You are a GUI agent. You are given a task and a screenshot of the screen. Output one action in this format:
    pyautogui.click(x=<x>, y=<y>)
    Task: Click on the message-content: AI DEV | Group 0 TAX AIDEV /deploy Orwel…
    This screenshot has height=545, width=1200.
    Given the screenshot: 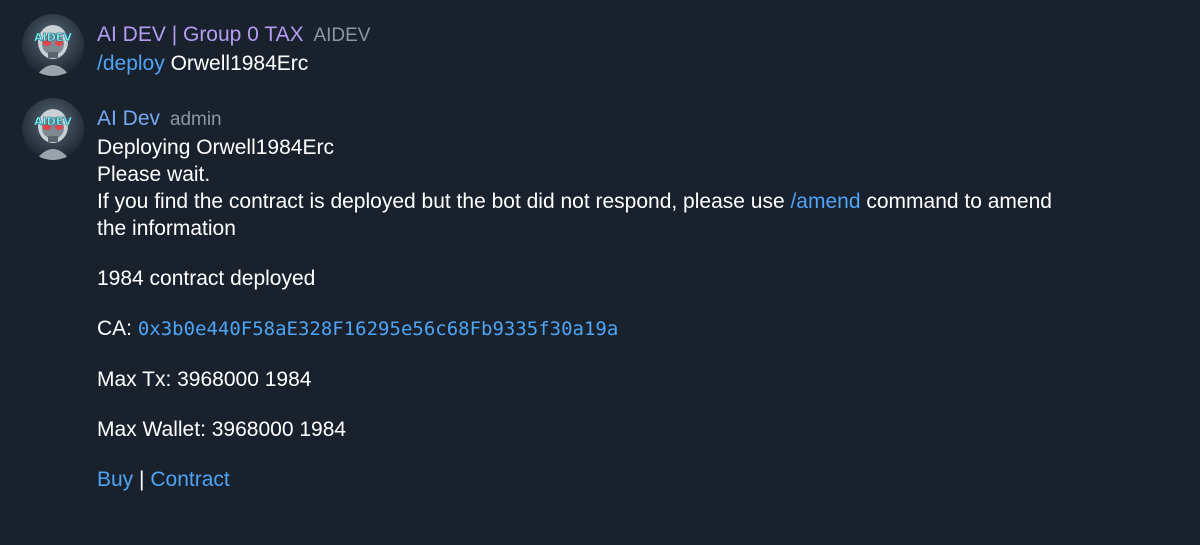 What is the action you would take?
    pyautogui.click(x=637, y=48)
    